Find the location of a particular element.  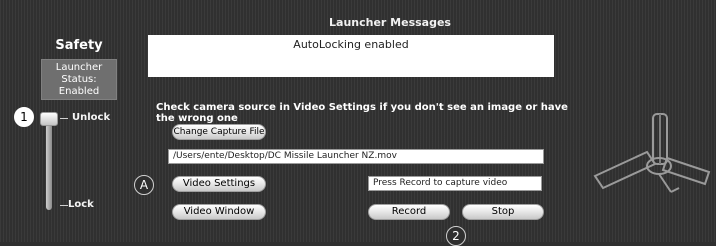

messages-box: AutoLocking enabled is located at coordinates (351, 56).